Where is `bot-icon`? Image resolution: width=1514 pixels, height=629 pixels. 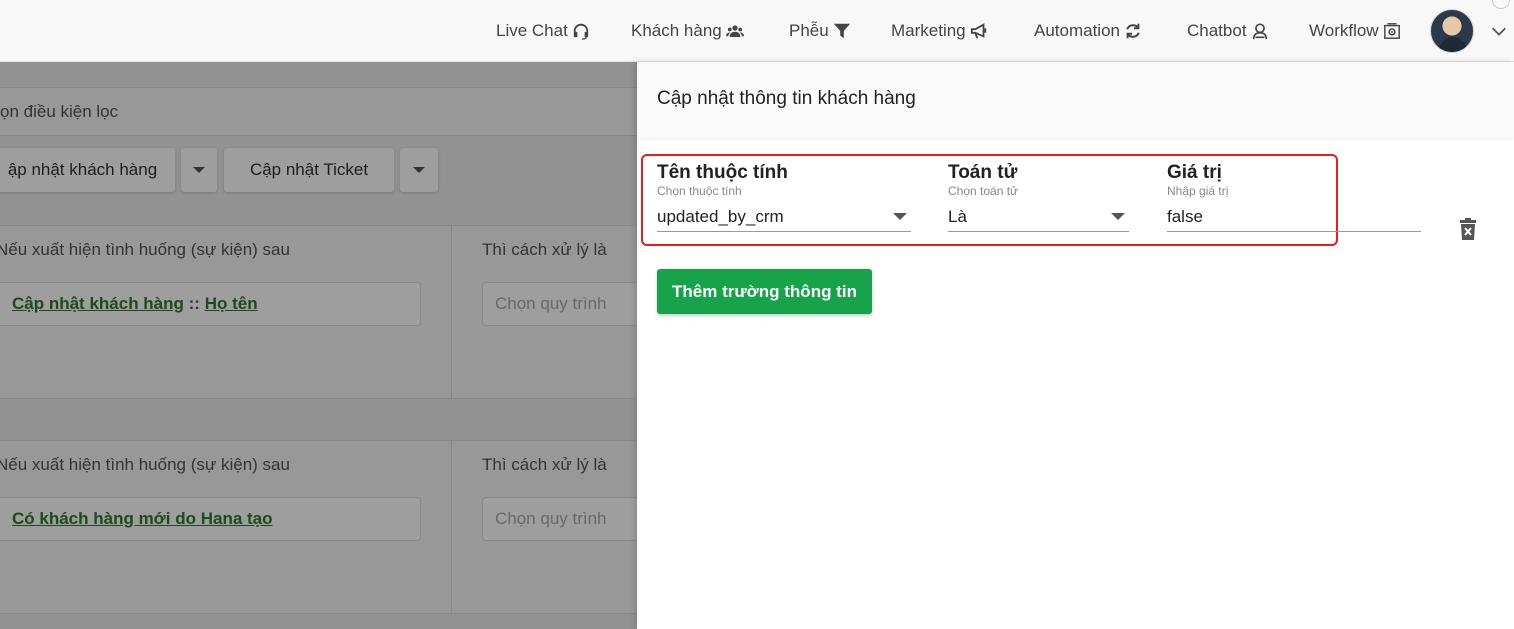 bot-icon is located at coordinates (1259, 31).